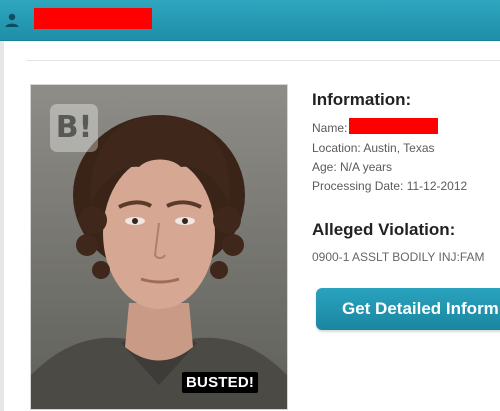 The width and height of the screenshot is (500, 411). I want to click on location-text: Location: Austin, Texas, so click(373, 148).